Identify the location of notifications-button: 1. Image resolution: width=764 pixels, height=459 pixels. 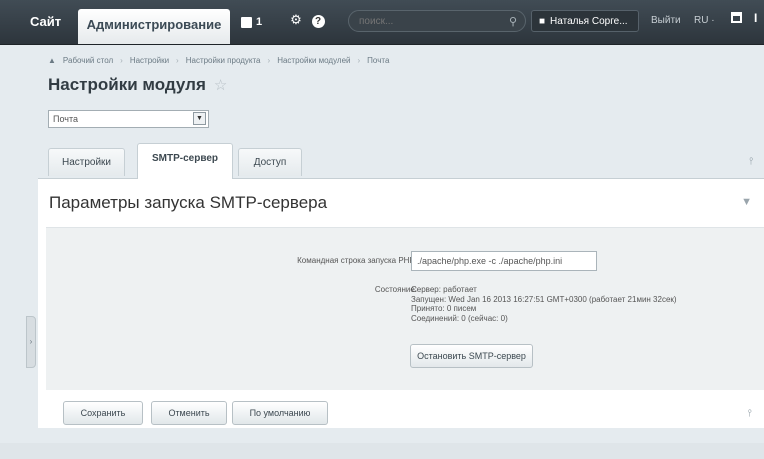
(251, 22).